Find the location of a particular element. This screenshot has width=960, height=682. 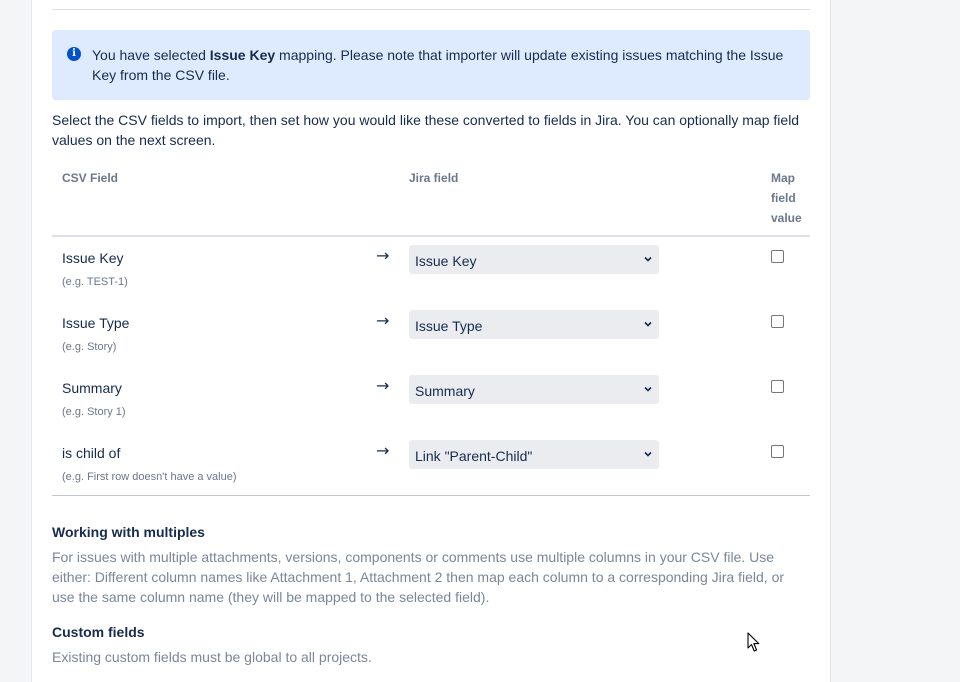

info-icon: i is located at coordinates (74, 54).